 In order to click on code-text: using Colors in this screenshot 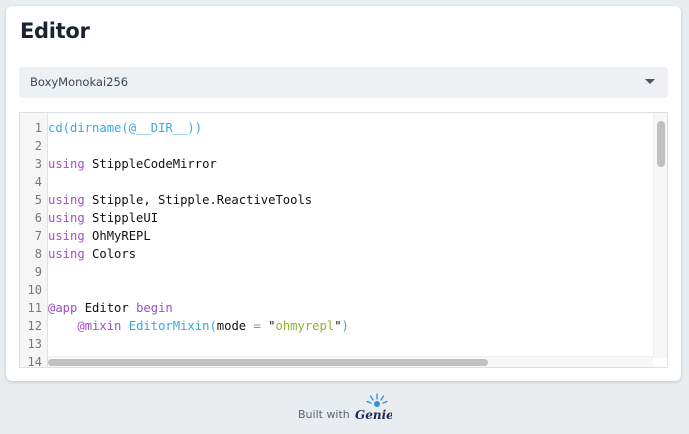, I will do `click(92, 254)`.